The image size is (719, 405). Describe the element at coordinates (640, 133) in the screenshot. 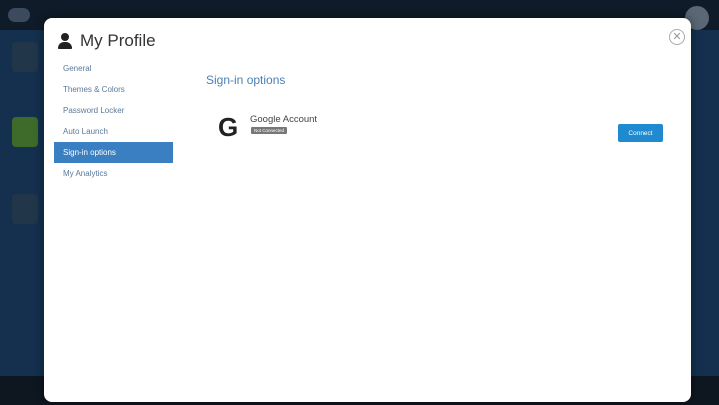

I see `connect-button: Connect` at that location.